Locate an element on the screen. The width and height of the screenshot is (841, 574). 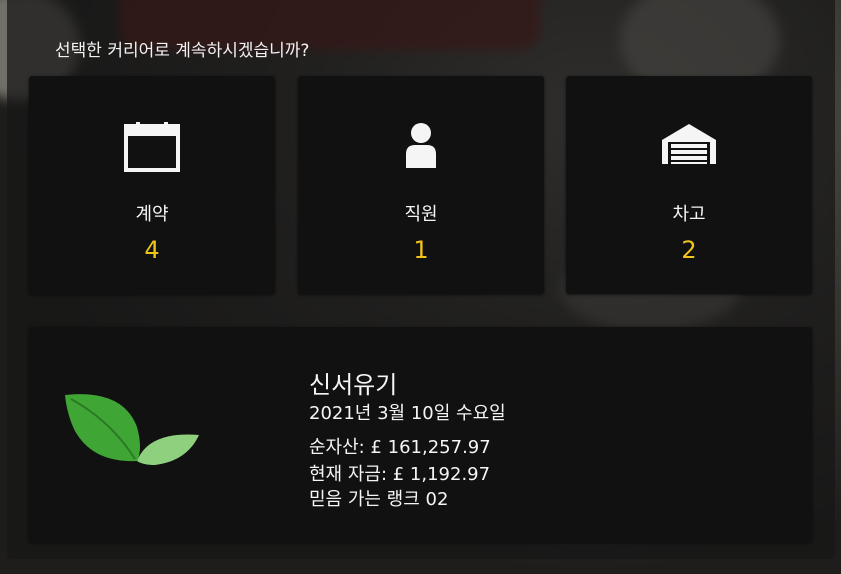
calendar-icon is located at coordinates (152, 147).